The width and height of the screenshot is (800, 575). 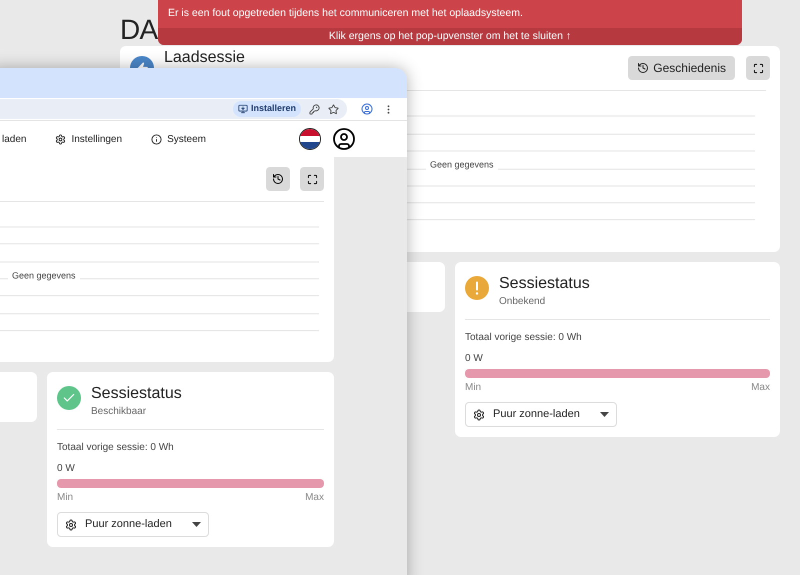 I want to click on profile-icon, so click(x=367, y=109).